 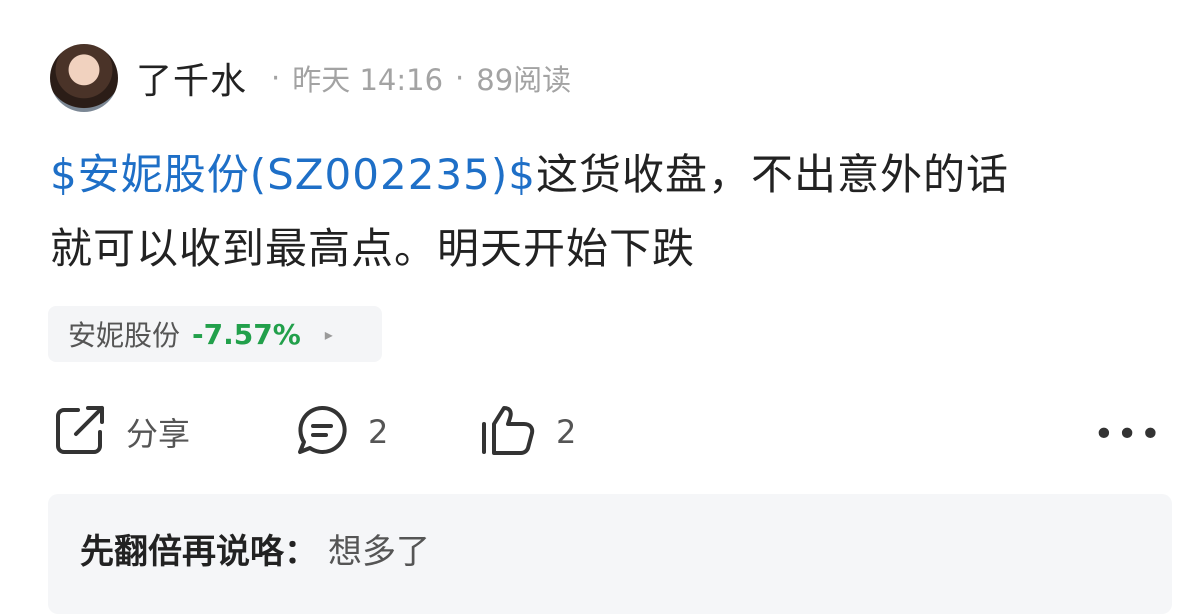 What do you see at coordinates (124, 335) in the screenshot?
I see `stock-chip-name: 安妮股份` at bounding box center [124, 335].